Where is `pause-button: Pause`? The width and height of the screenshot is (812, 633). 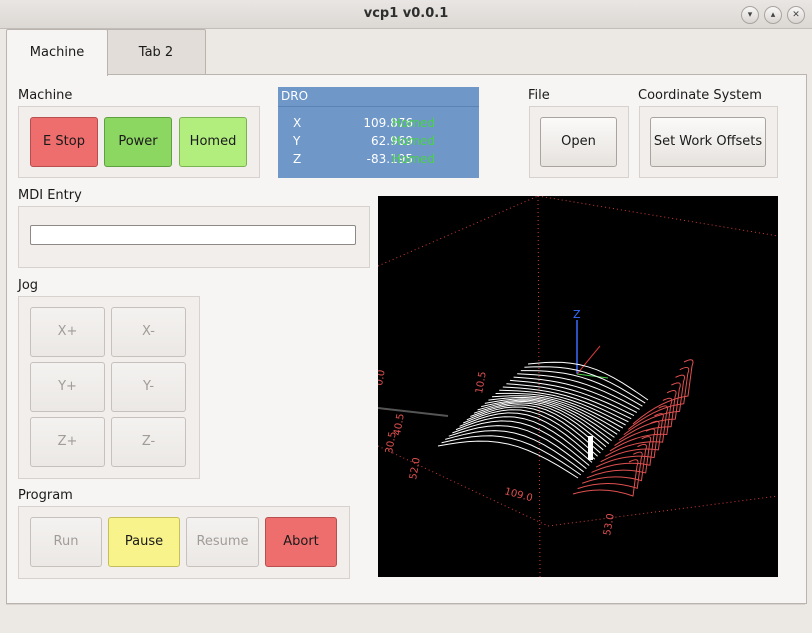 pause-button: Pause is located at coordinates (144, 542).